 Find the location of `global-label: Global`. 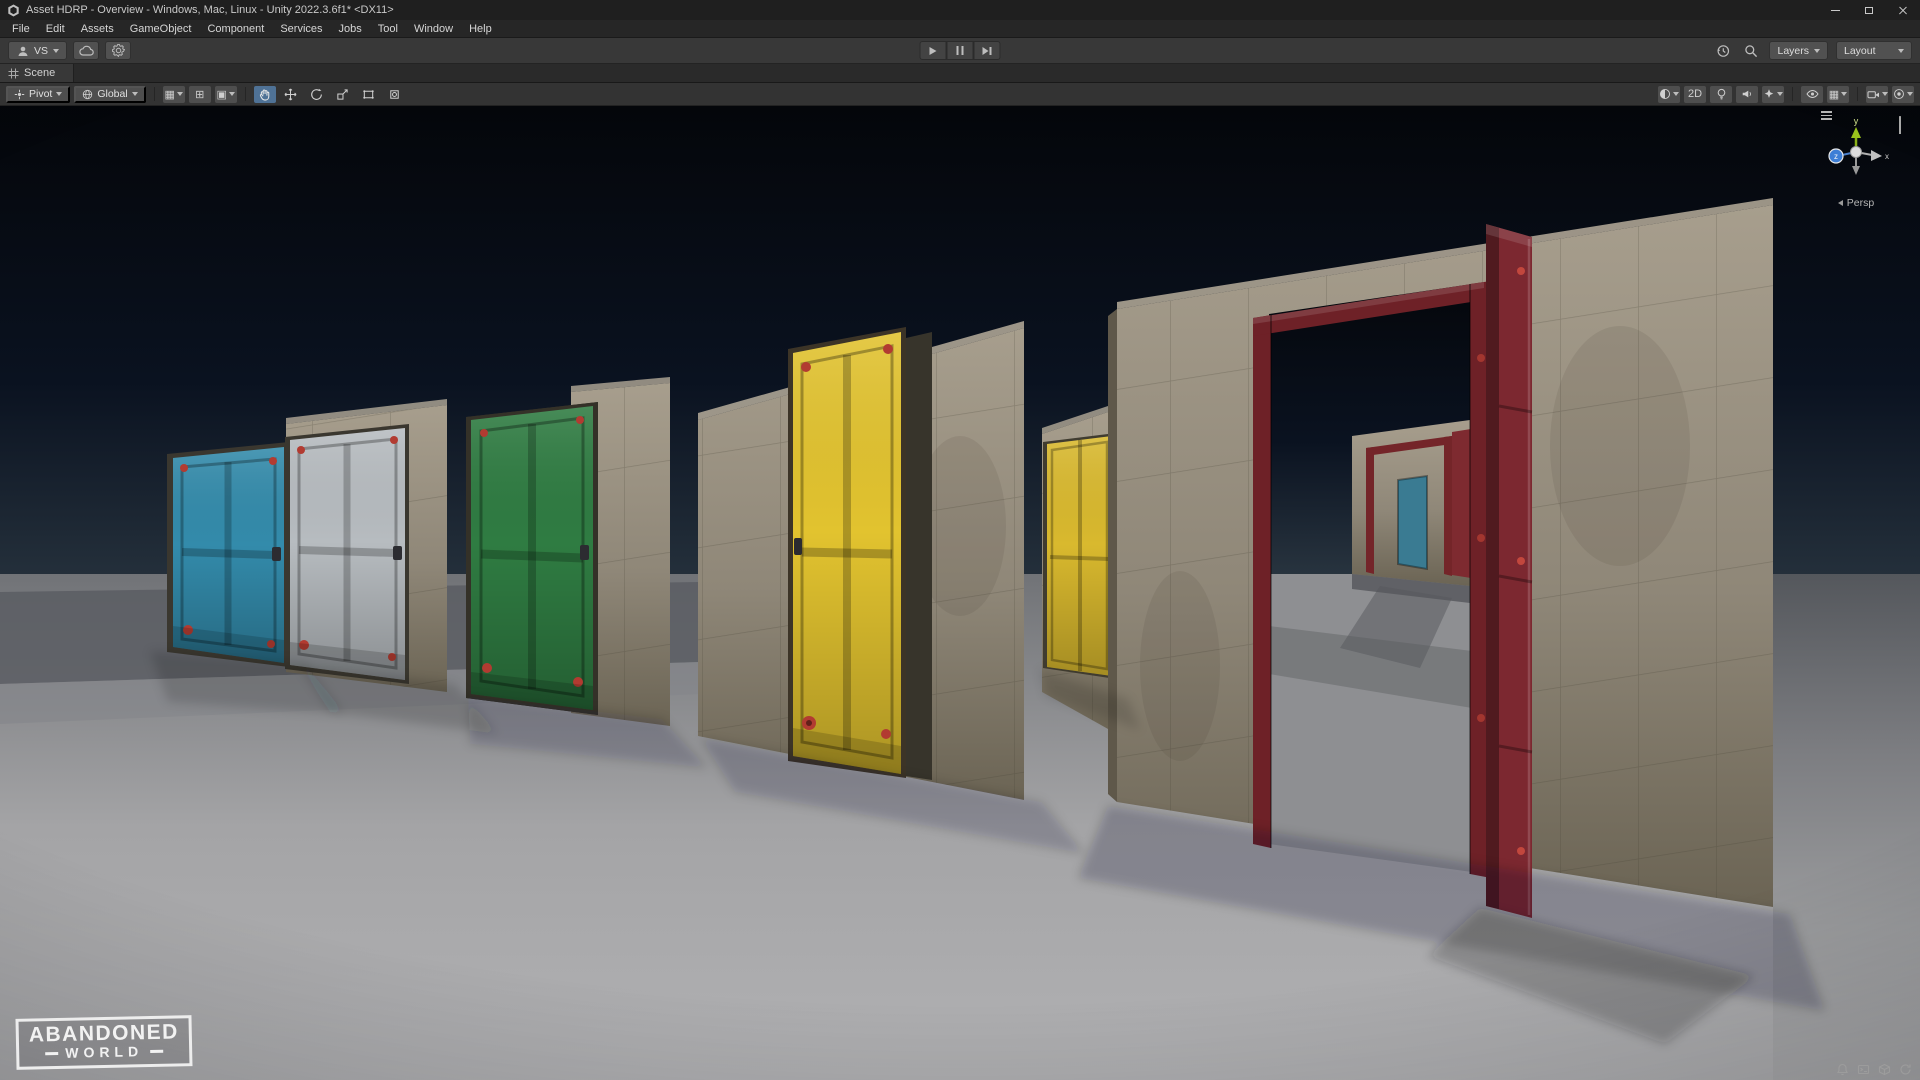

global-label: Global is located at coordinates (112, 94).